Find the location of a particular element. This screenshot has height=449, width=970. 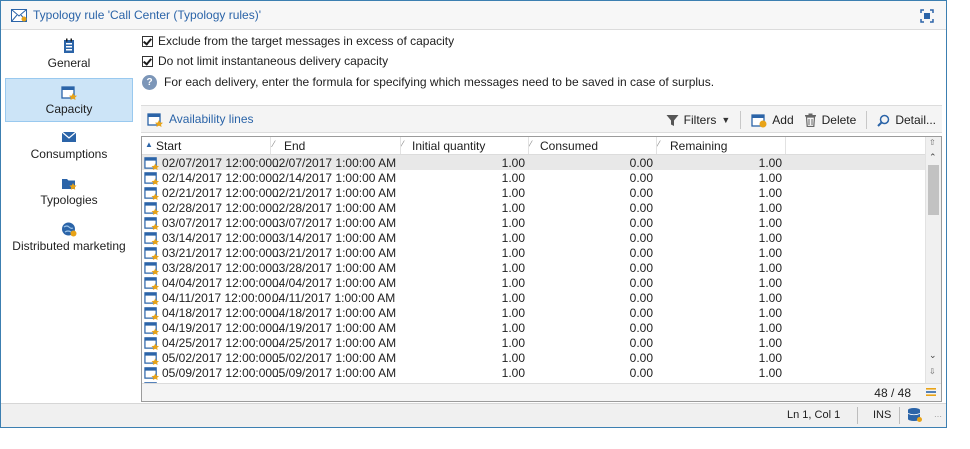

column-start: Start is located at coordinates (168, 146).